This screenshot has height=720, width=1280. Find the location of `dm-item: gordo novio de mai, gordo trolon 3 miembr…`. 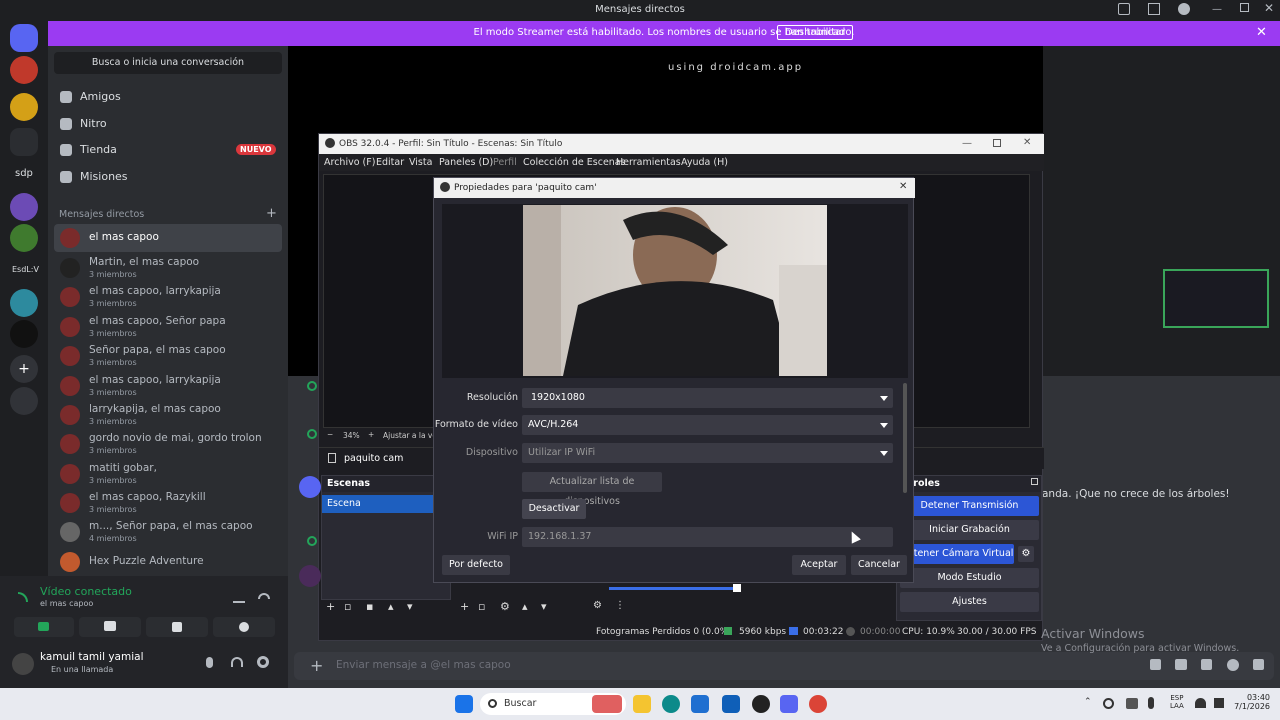

dm-item: gordo novio de mai, gordo trolon 3 miembr… is located at coordinates (168, 444).